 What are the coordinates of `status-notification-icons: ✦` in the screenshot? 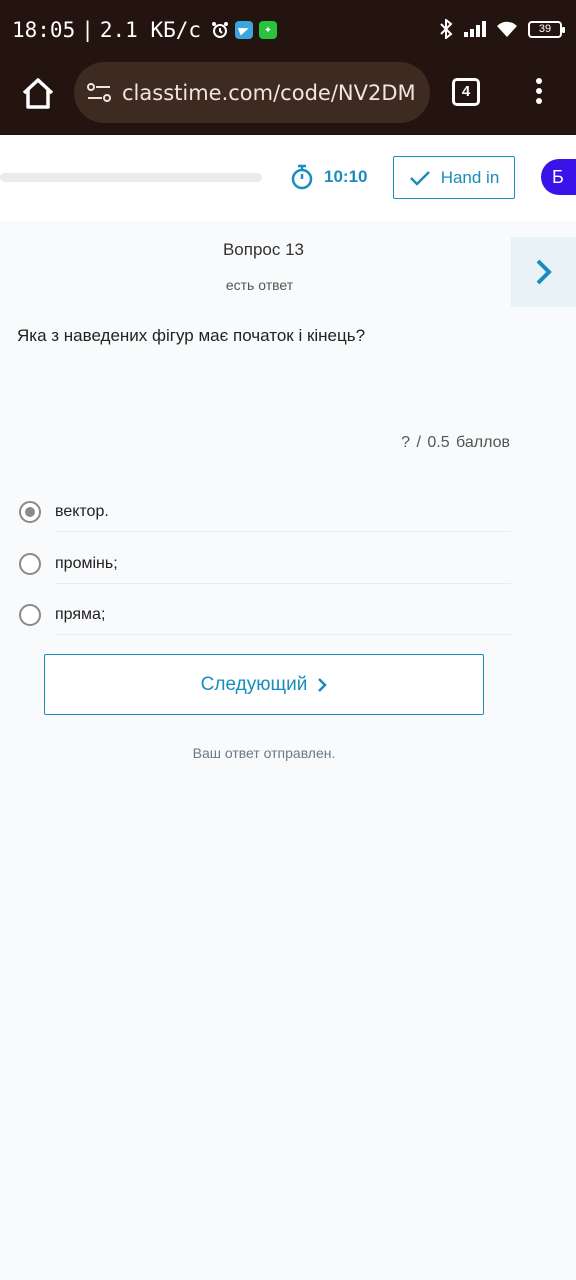 It's located at (244, 30).